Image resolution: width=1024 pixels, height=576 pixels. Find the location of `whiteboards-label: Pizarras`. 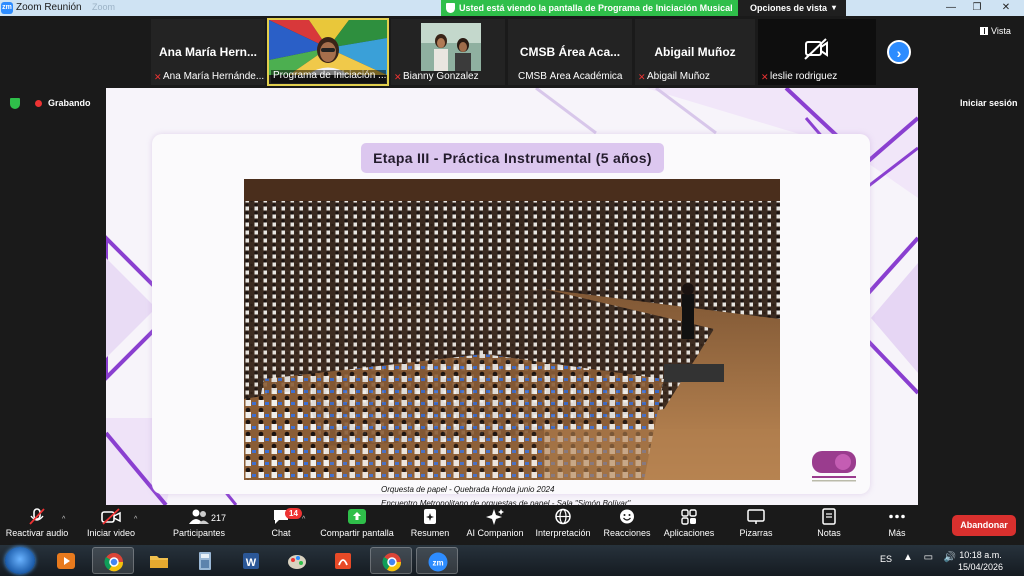

whiteboards-label: Pizarras is located at coordinates (756, 533).